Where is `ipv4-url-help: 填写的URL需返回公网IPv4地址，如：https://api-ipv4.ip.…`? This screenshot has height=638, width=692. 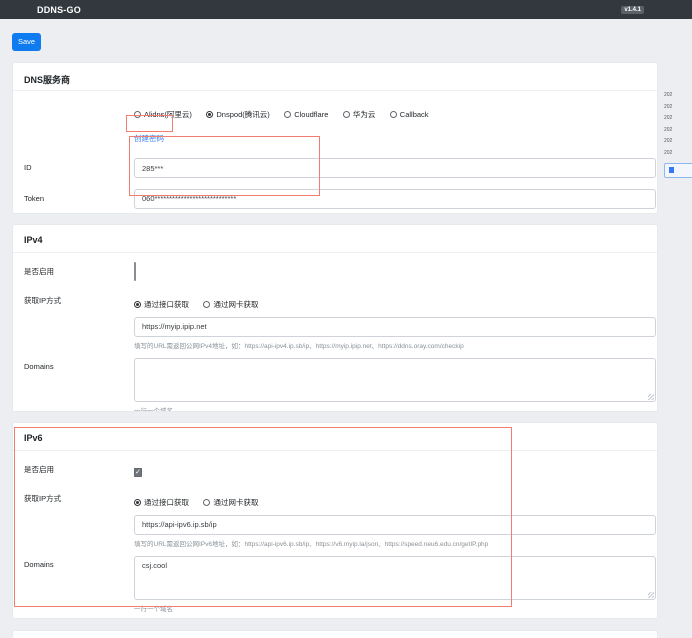 ipv4-url-help: 填写的URL需返回公网IPv4地址，如：https://api-ipv4.ip.… is located at coordinates (299, 346).